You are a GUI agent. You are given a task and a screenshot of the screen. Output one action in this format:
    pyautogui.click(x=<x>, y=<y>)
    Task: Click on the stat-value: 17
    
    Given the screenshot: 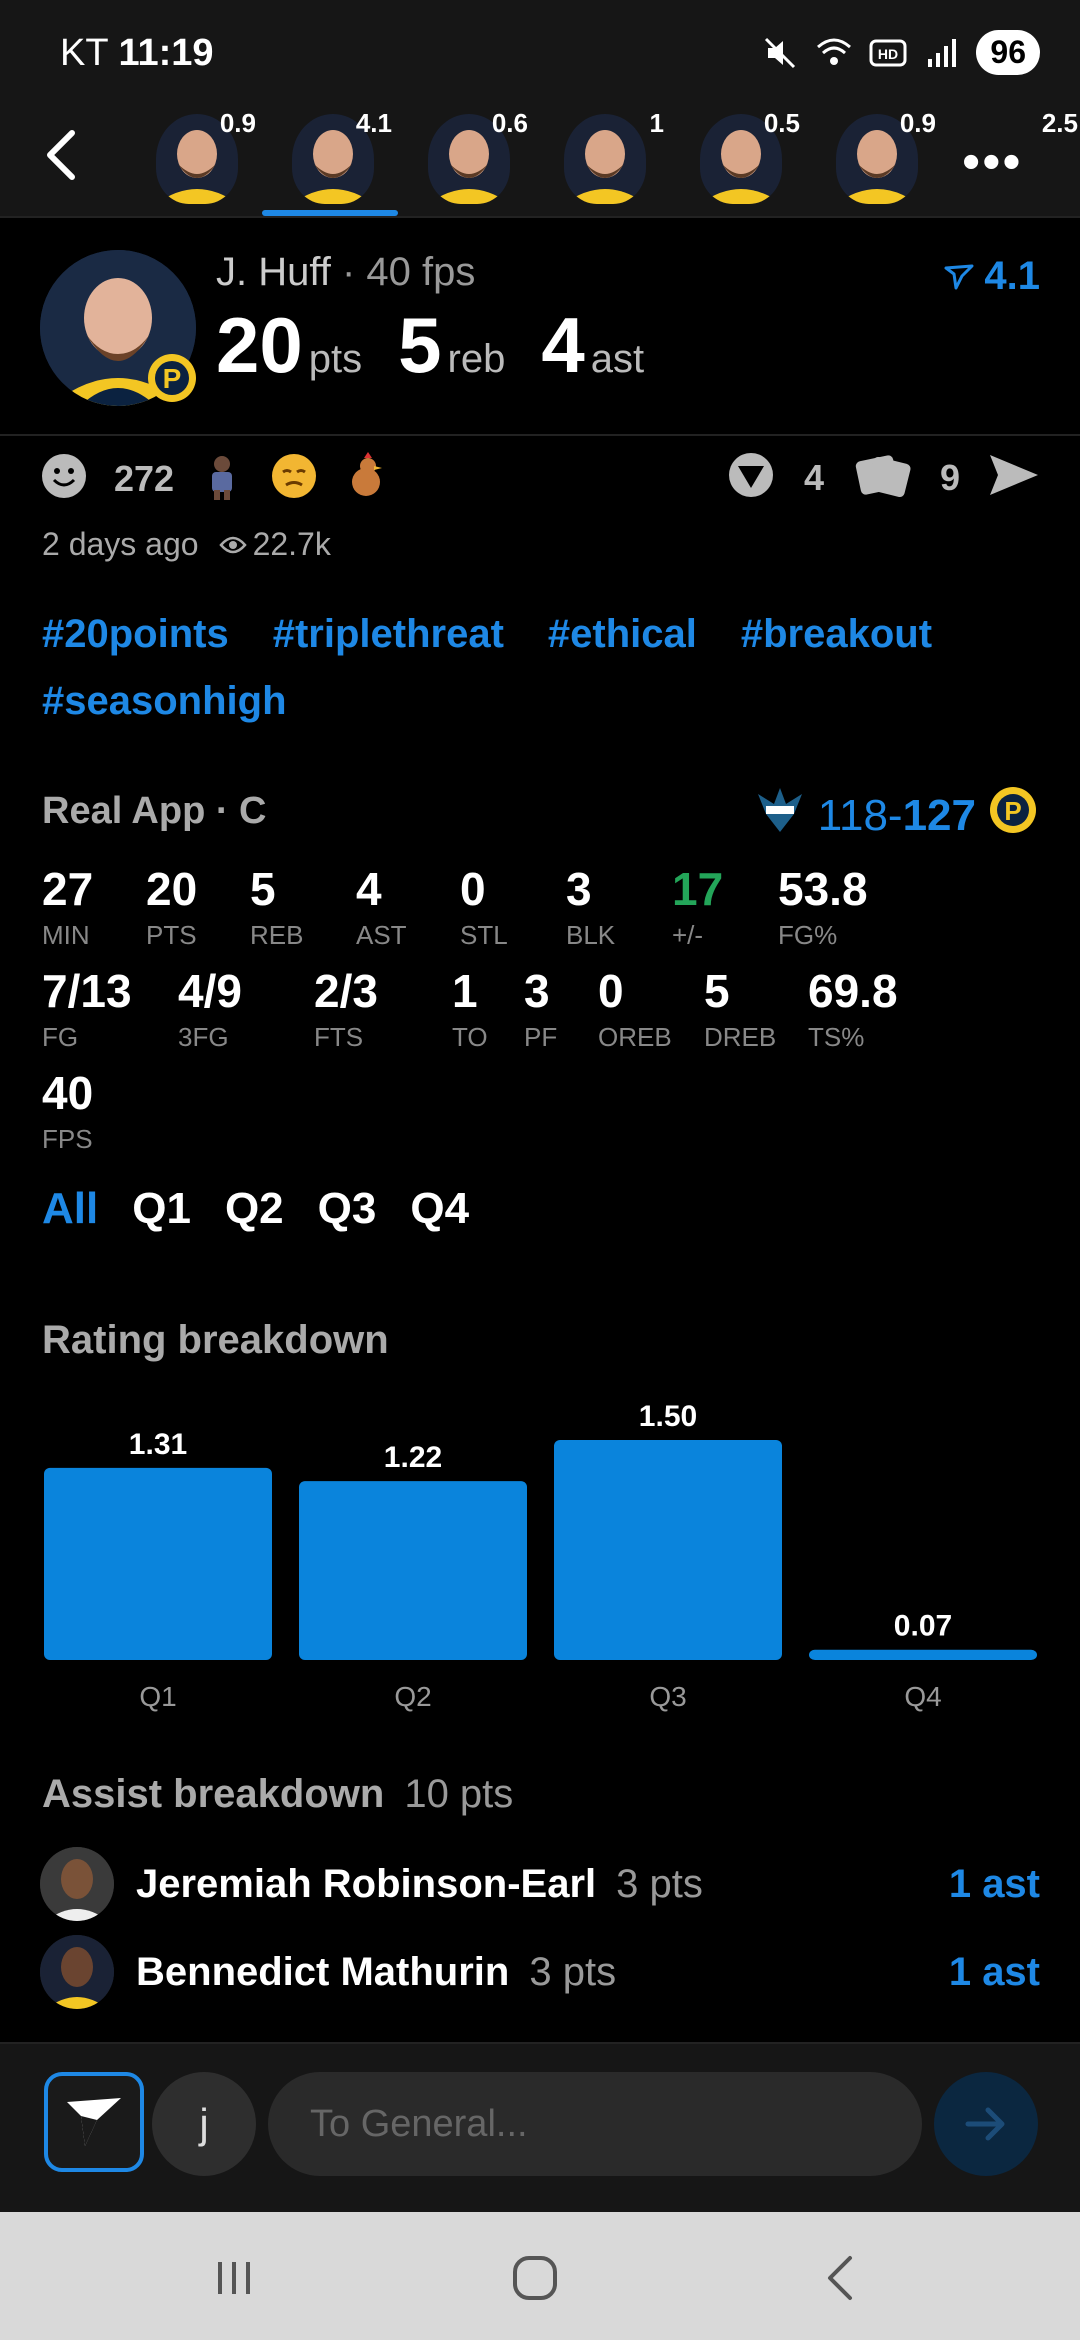 What is the action you would take?
    pyautogui.click(x=698, y=889)
    